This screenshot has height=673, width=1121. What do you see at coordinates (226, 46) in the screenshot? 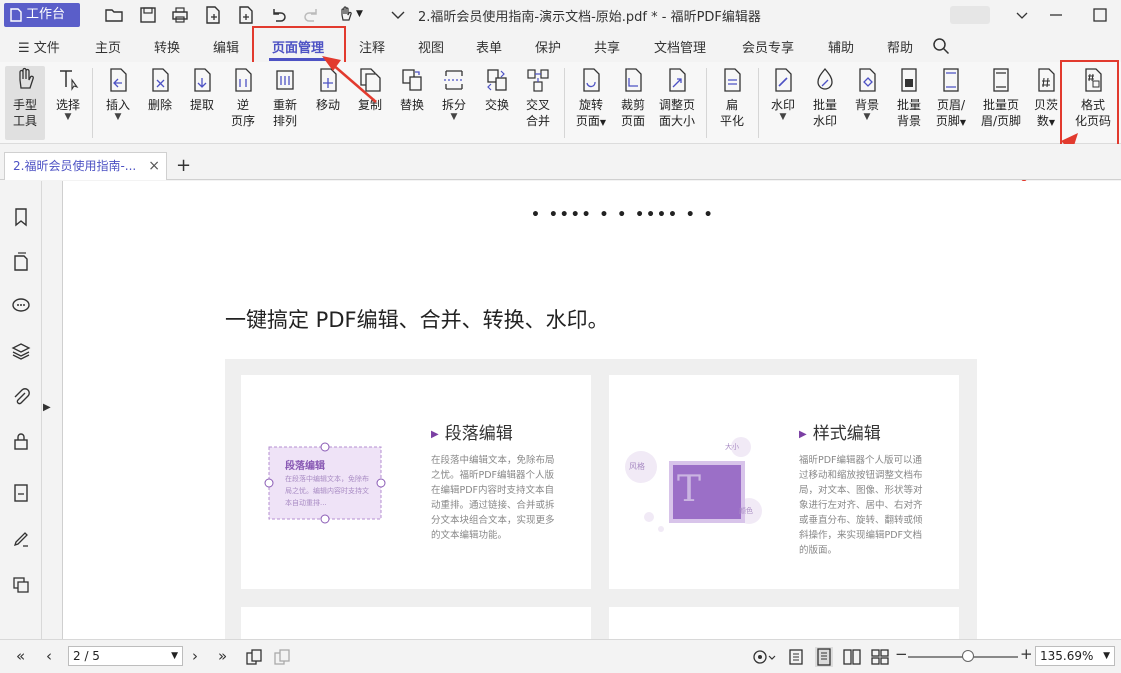
I see `menu-edit: 编辑` at bounding box center [226, 46].